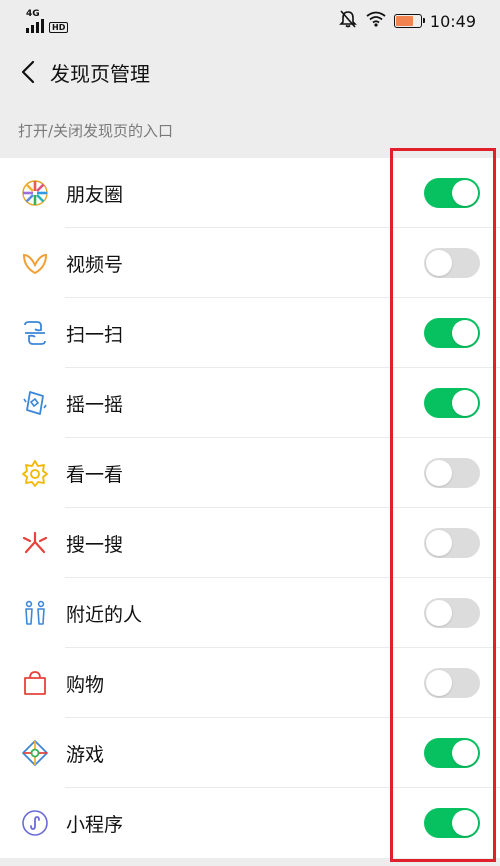  Describe the element at coordinates (250, 72) in the screenshot. I see `nav-bar: 发现页管理` at that location.